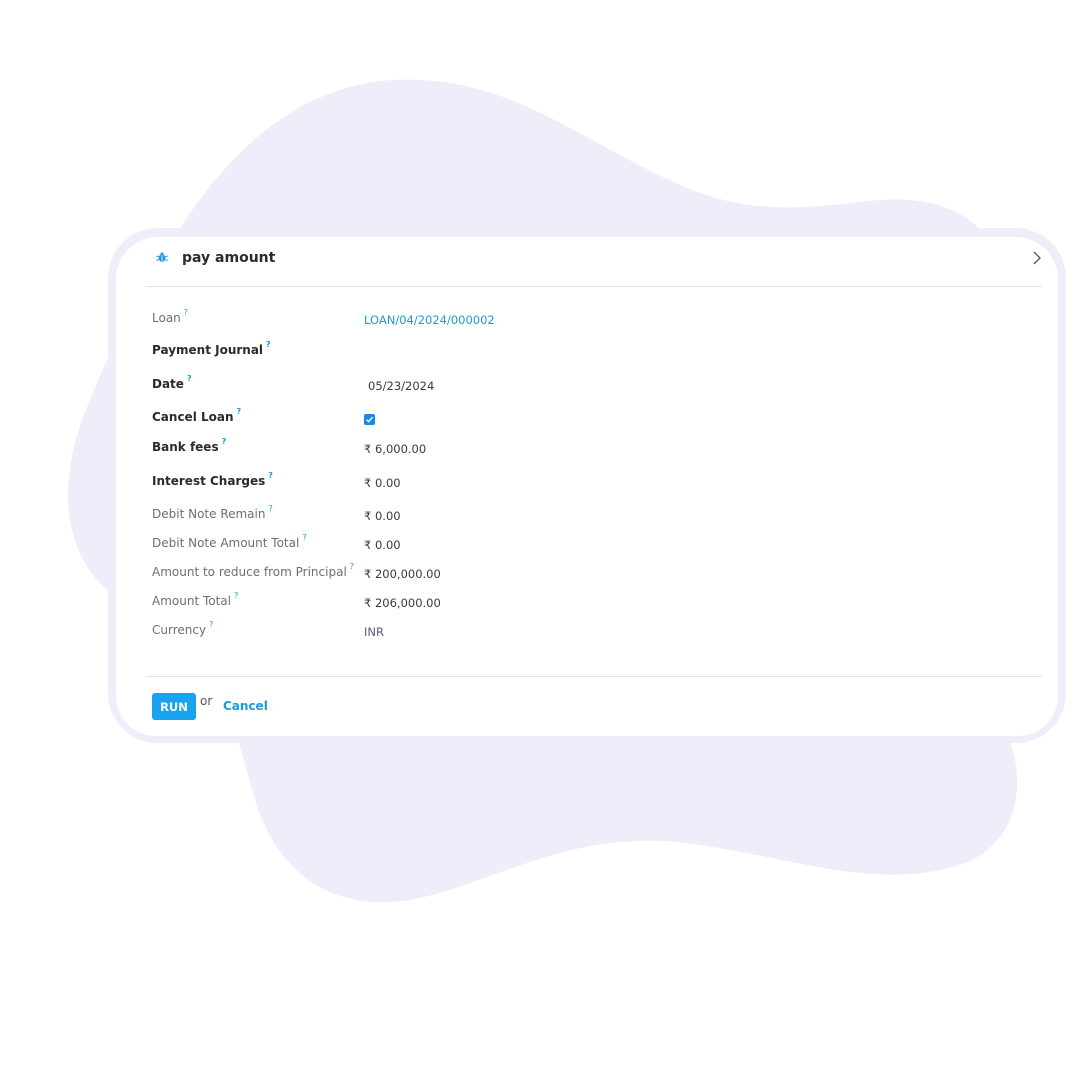 The image size is (1080, 1080). Describe the element at coordinates (382, 483) in the screenshot. I see `interest-charges-input: ₹ 0.00` at that location.